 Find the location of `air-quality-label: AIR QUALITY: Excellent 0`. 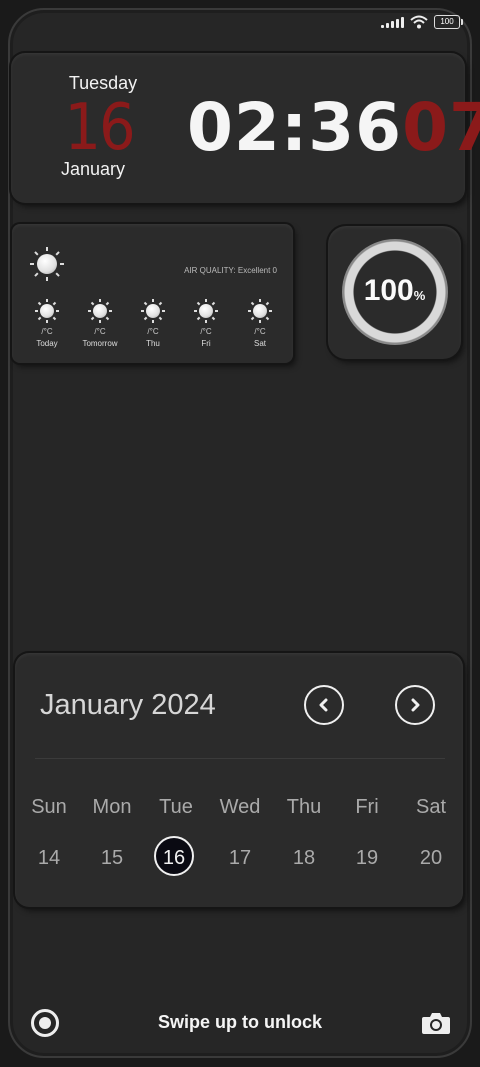

air-quality-label: AIR QUALITY: Excellent 0 is located at coordinates (230, 270).